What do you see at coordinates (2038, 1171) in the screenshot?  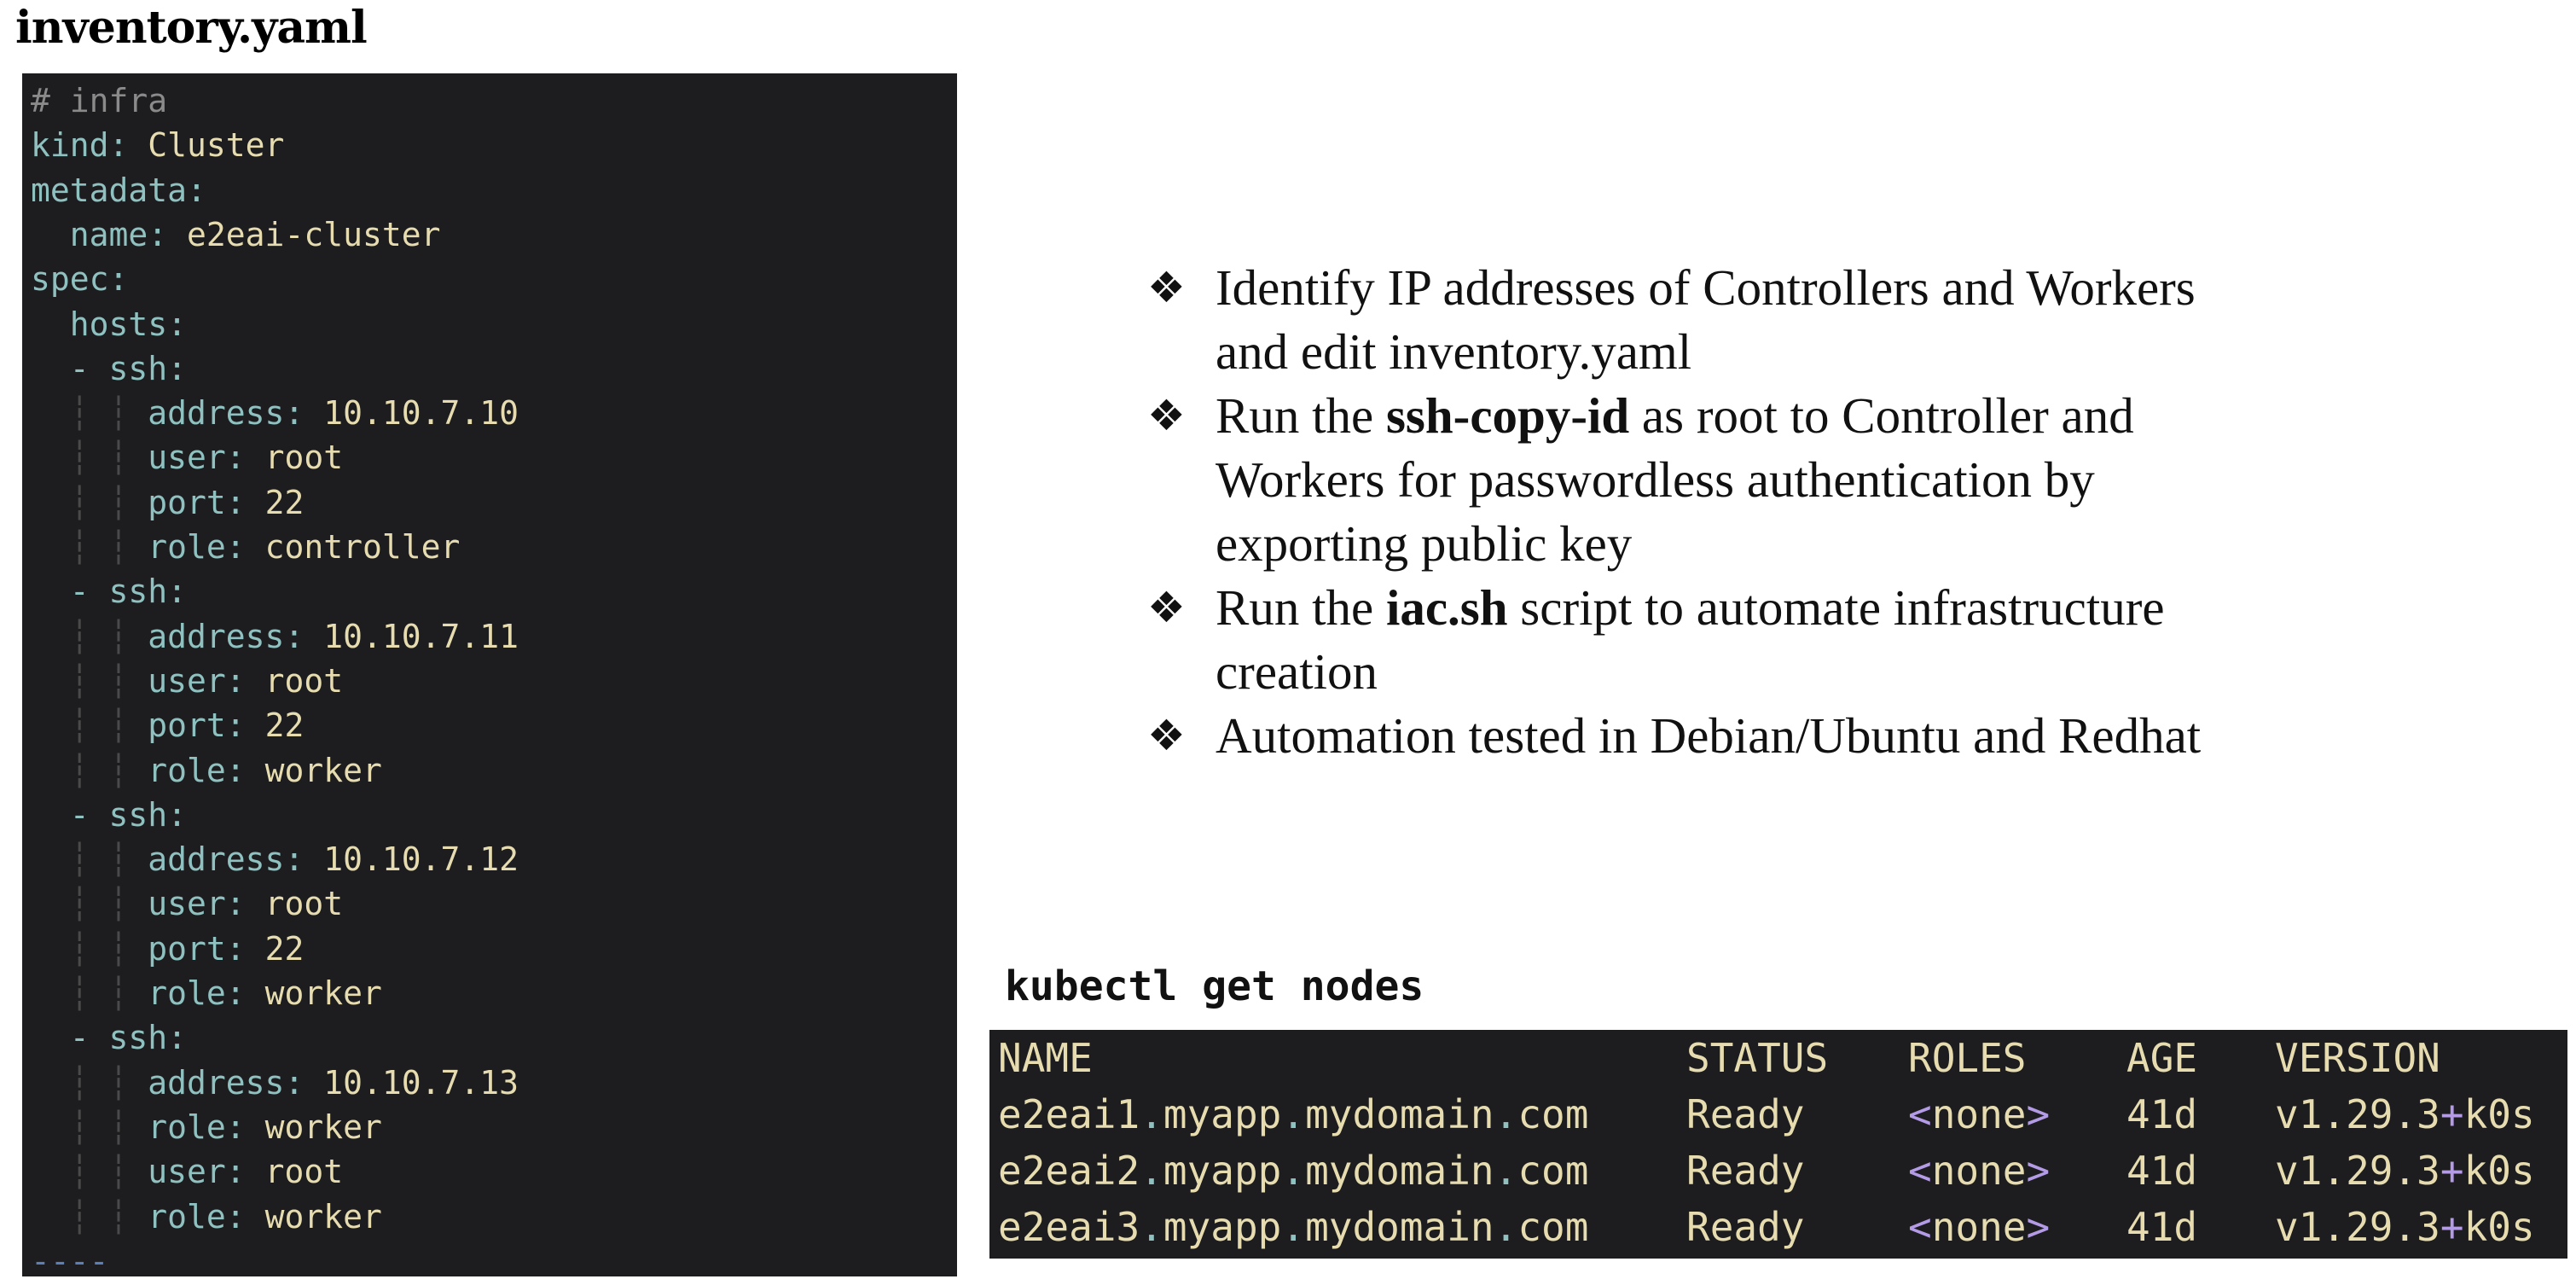 I see `angle-close: >` at bounding box center [2038, 1171].